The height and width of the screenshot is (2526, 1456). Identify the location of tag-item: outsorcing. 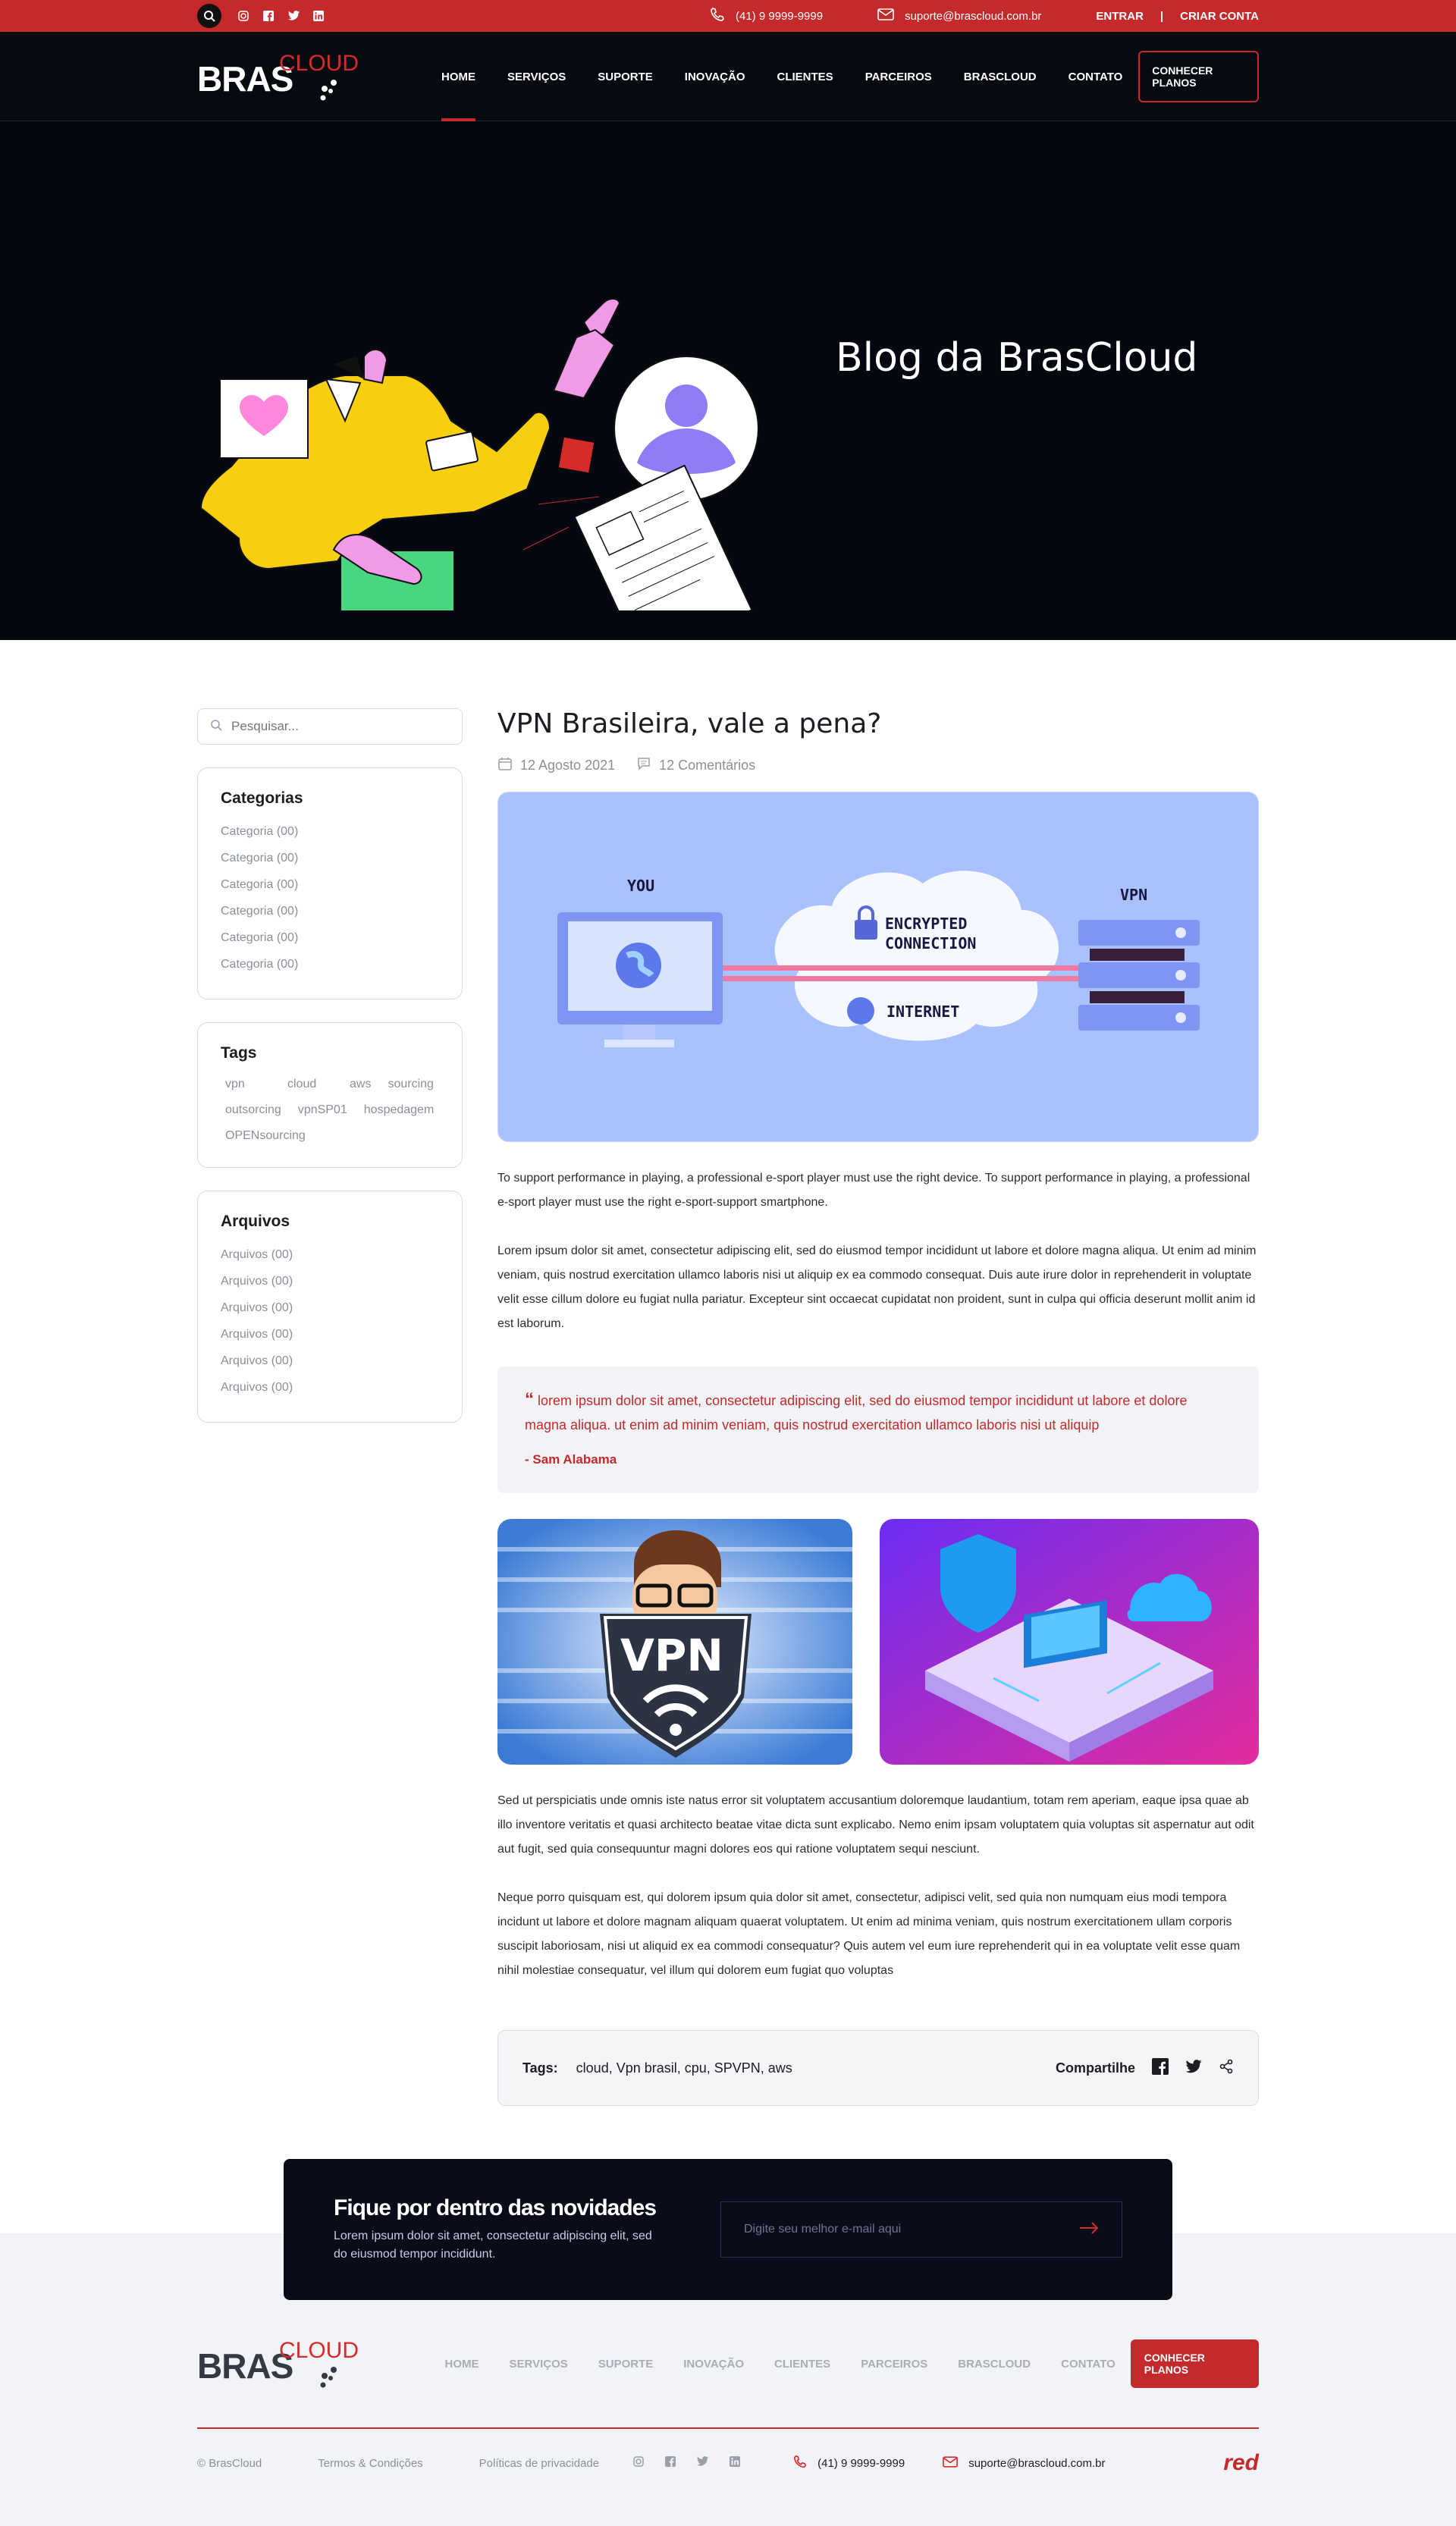
(253, 1110).